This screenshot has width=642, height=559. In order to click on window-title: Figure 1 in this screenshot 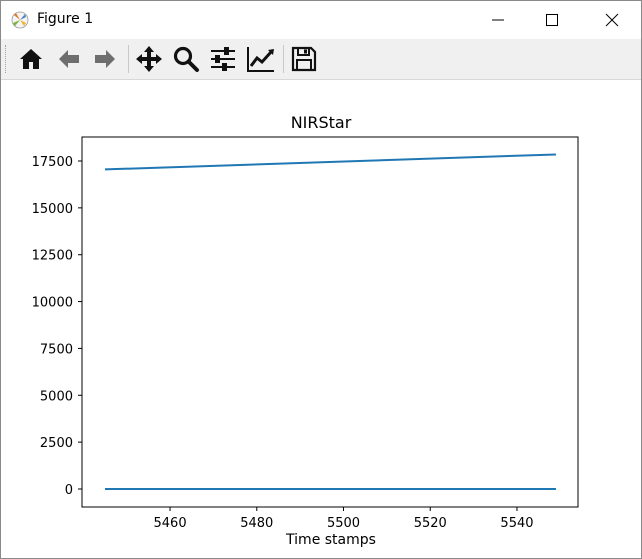, I will do `click(65, 19)`.